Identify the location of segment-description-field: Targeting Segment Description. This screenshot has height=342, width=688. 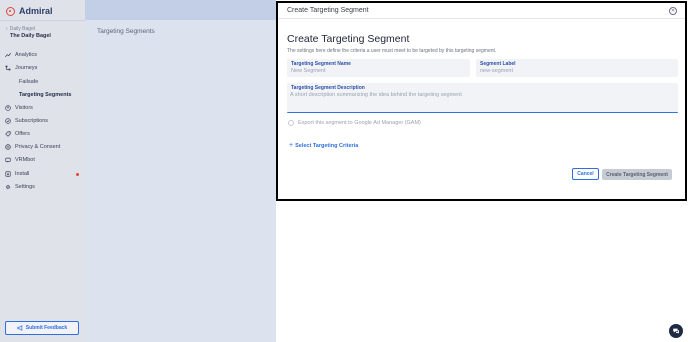
(482, 98).